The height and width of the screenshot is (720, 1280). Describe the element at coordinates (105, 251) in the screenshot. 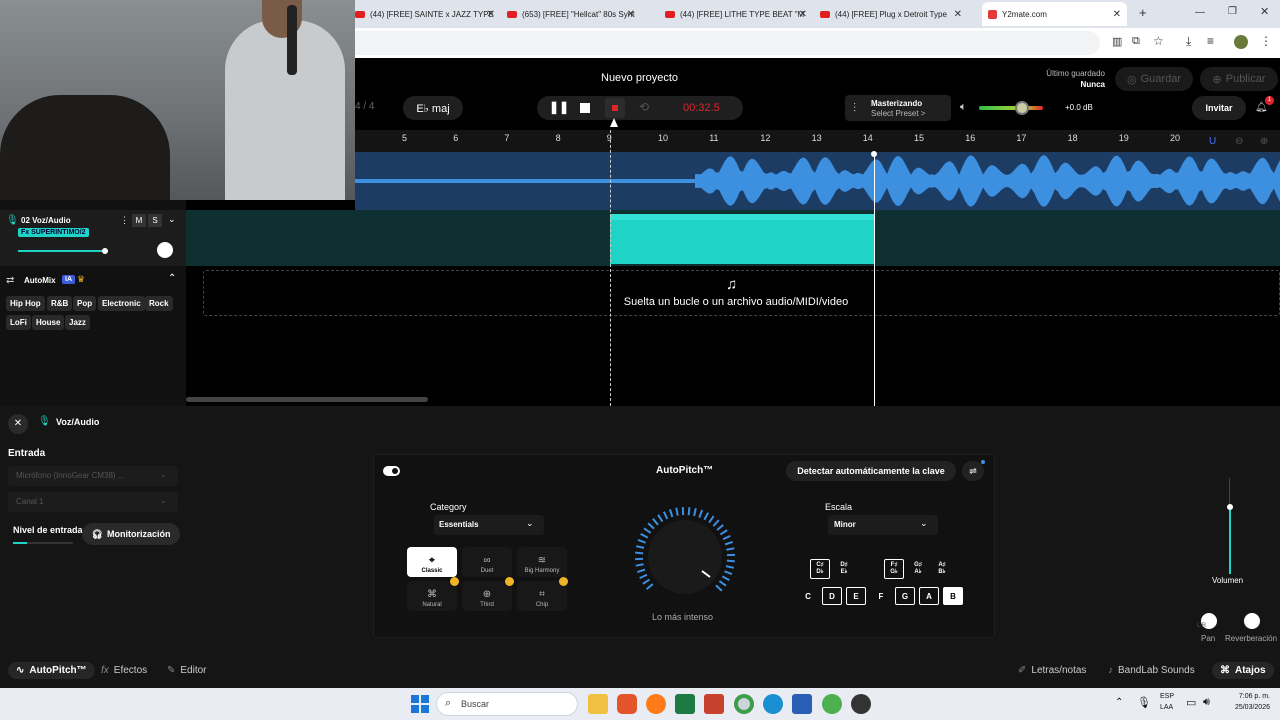

I see `track-volume-handle` at that location.